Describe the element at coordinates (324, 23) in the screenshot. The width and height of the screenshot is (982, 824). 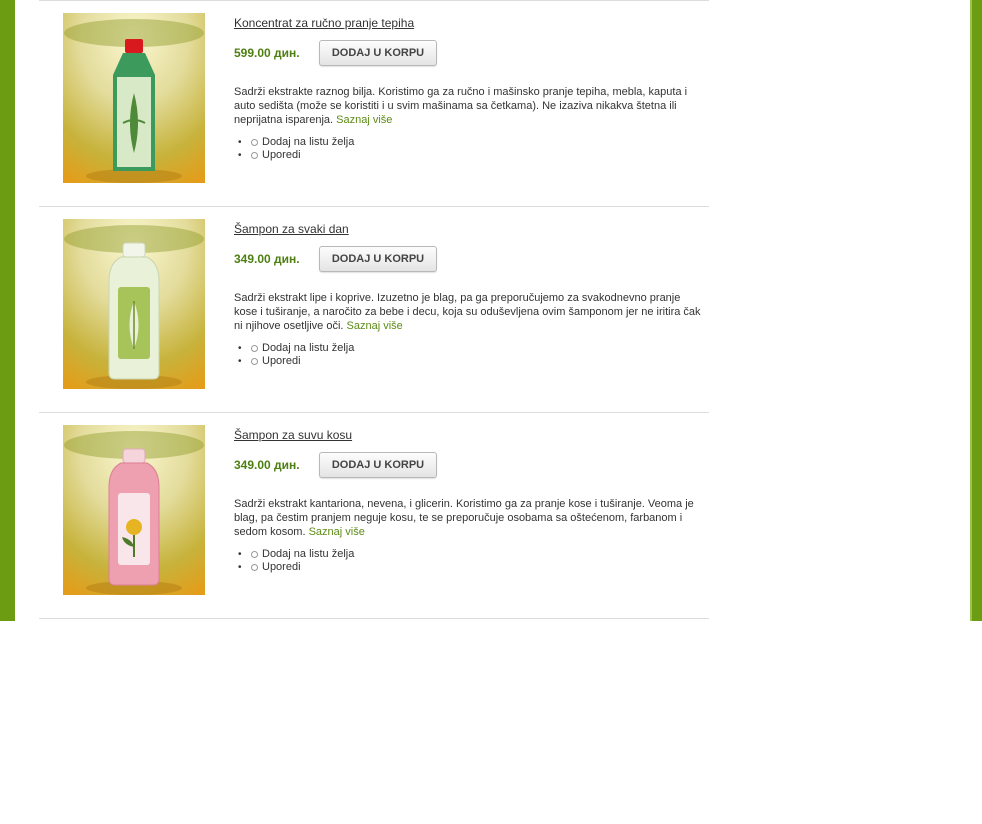
I see `product-title-link: Koncentrat za ručno pranje tepiha` at that location.